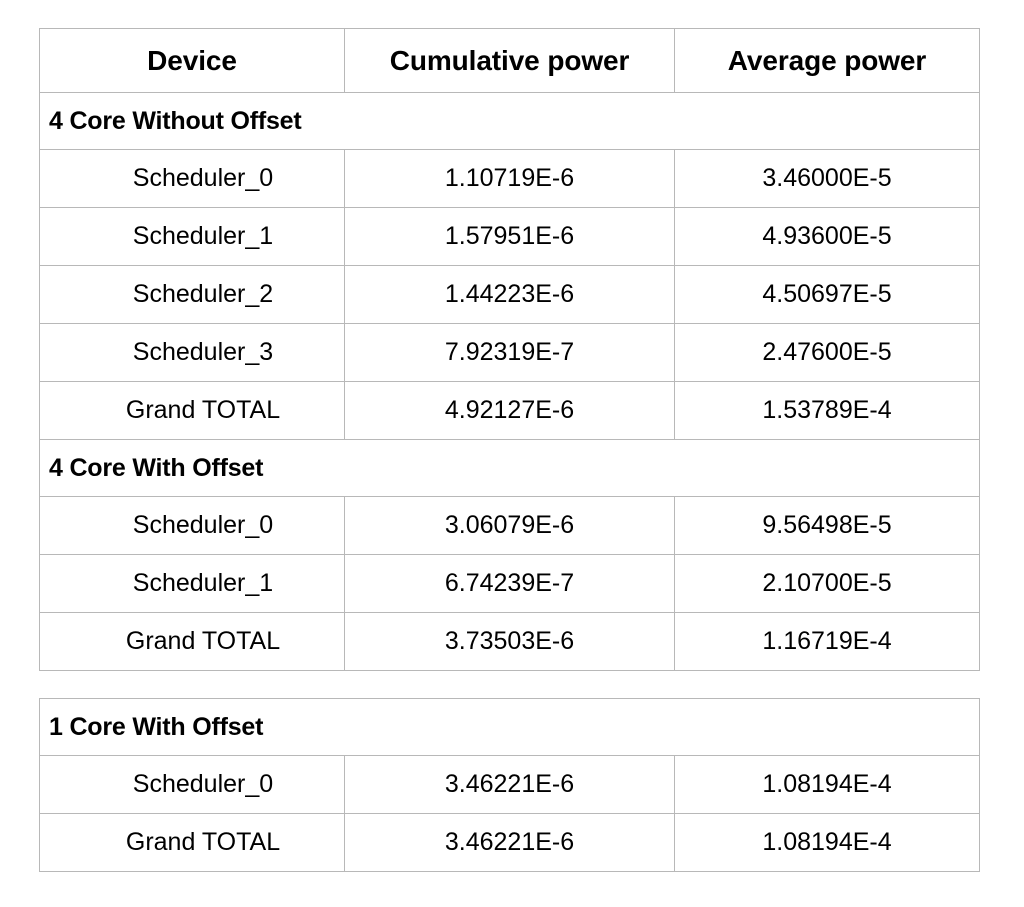 This screenshot has width=1024, height=907. I want to click on cell-device: Scheduler_2, so click(192, 294).